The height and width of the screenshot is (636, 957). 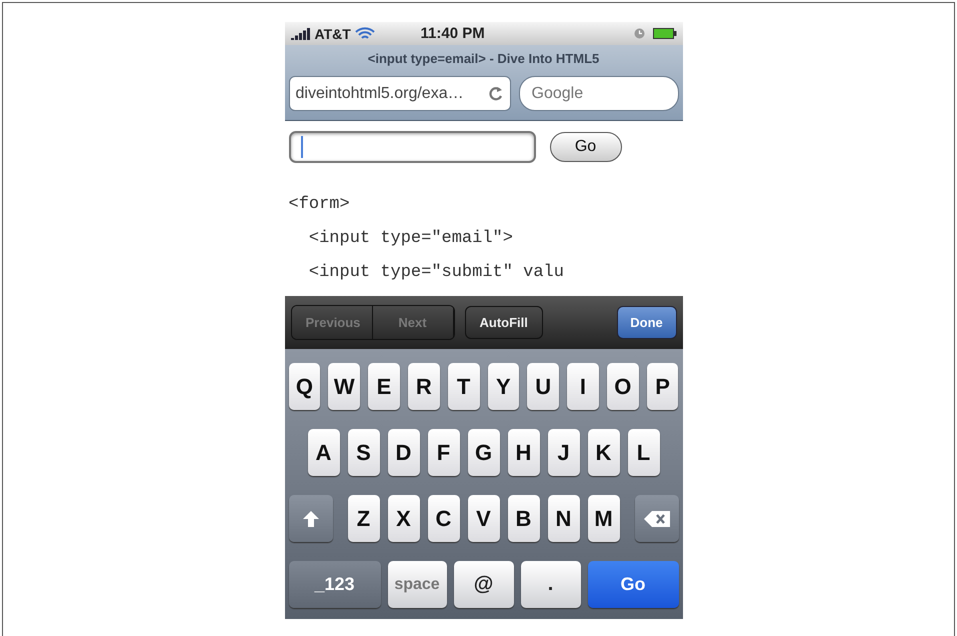 What do you see at coordinates (524, 518) in the screenshot?
I see `keyboard-key: B` at bounding box center [524, 518].